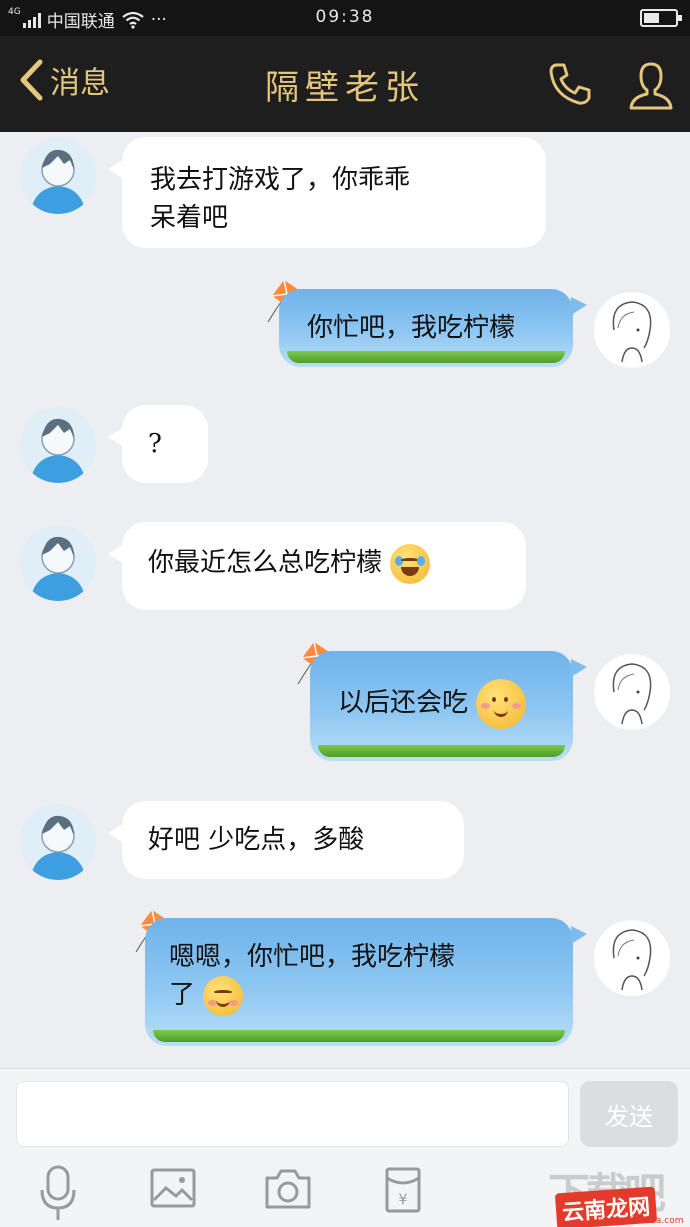 Image resolution: width=690 pixels, height=1227 pixels. What do you see at coordinates (629, 1114) in the screenshot?
I see `send-button: 发送` at bounding box center [629, 1114].